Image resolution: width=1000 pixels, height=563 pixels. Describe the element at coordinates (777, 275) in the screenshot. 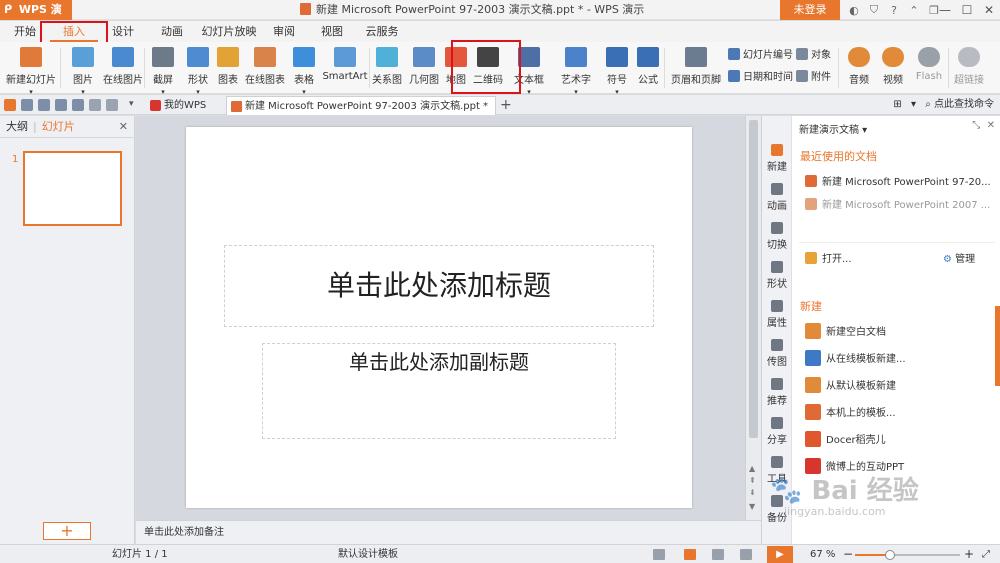

I see `task-nav-3: 形状` at that location.